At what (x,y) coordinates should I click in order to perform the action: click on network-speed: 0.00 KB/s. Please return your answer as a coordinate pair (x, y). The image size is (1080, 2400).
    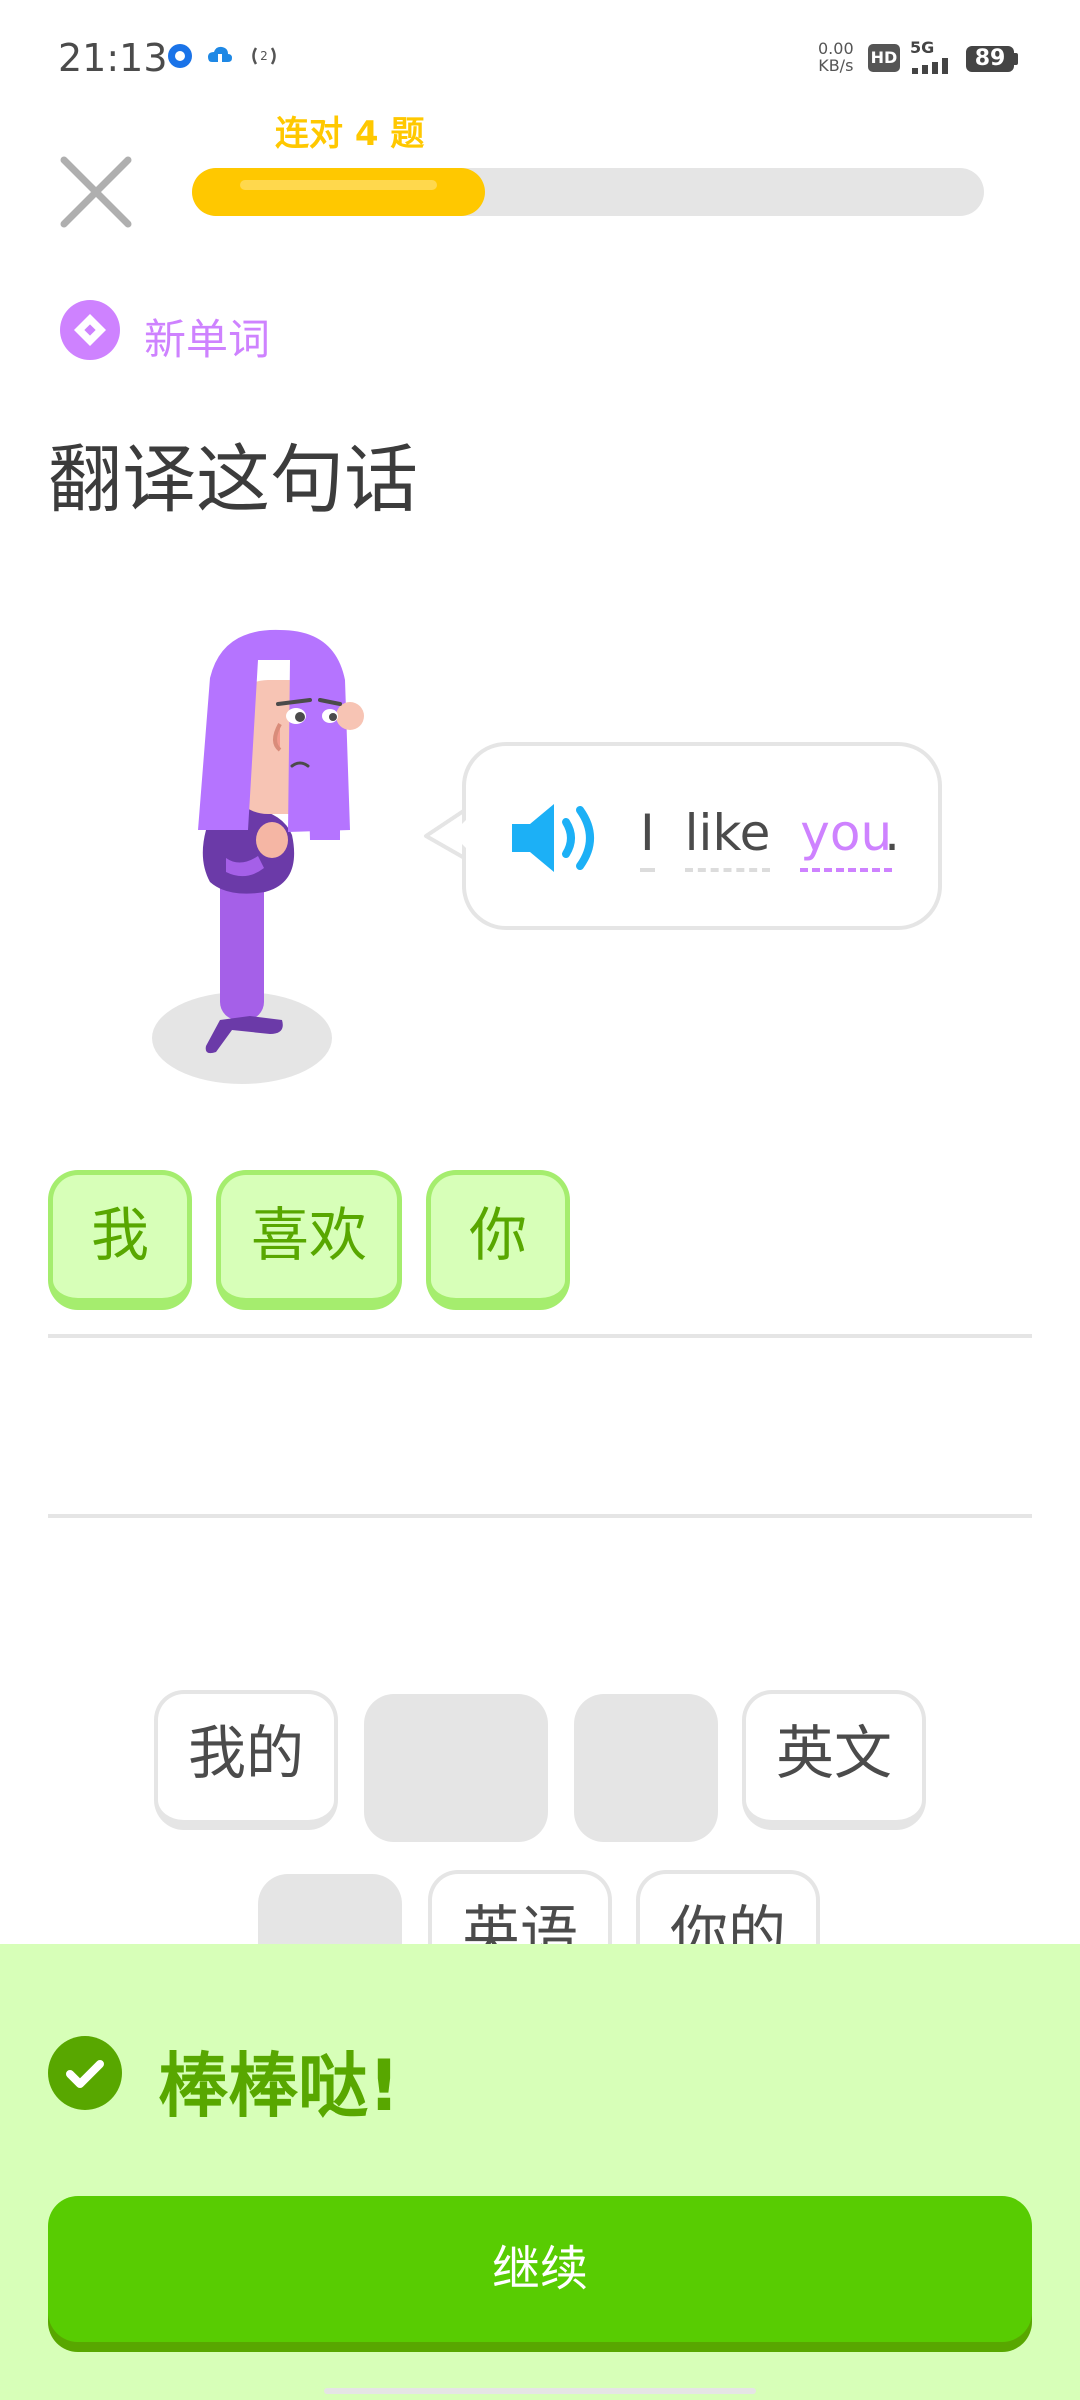
    Looking at the image, I should click on (836, 57).